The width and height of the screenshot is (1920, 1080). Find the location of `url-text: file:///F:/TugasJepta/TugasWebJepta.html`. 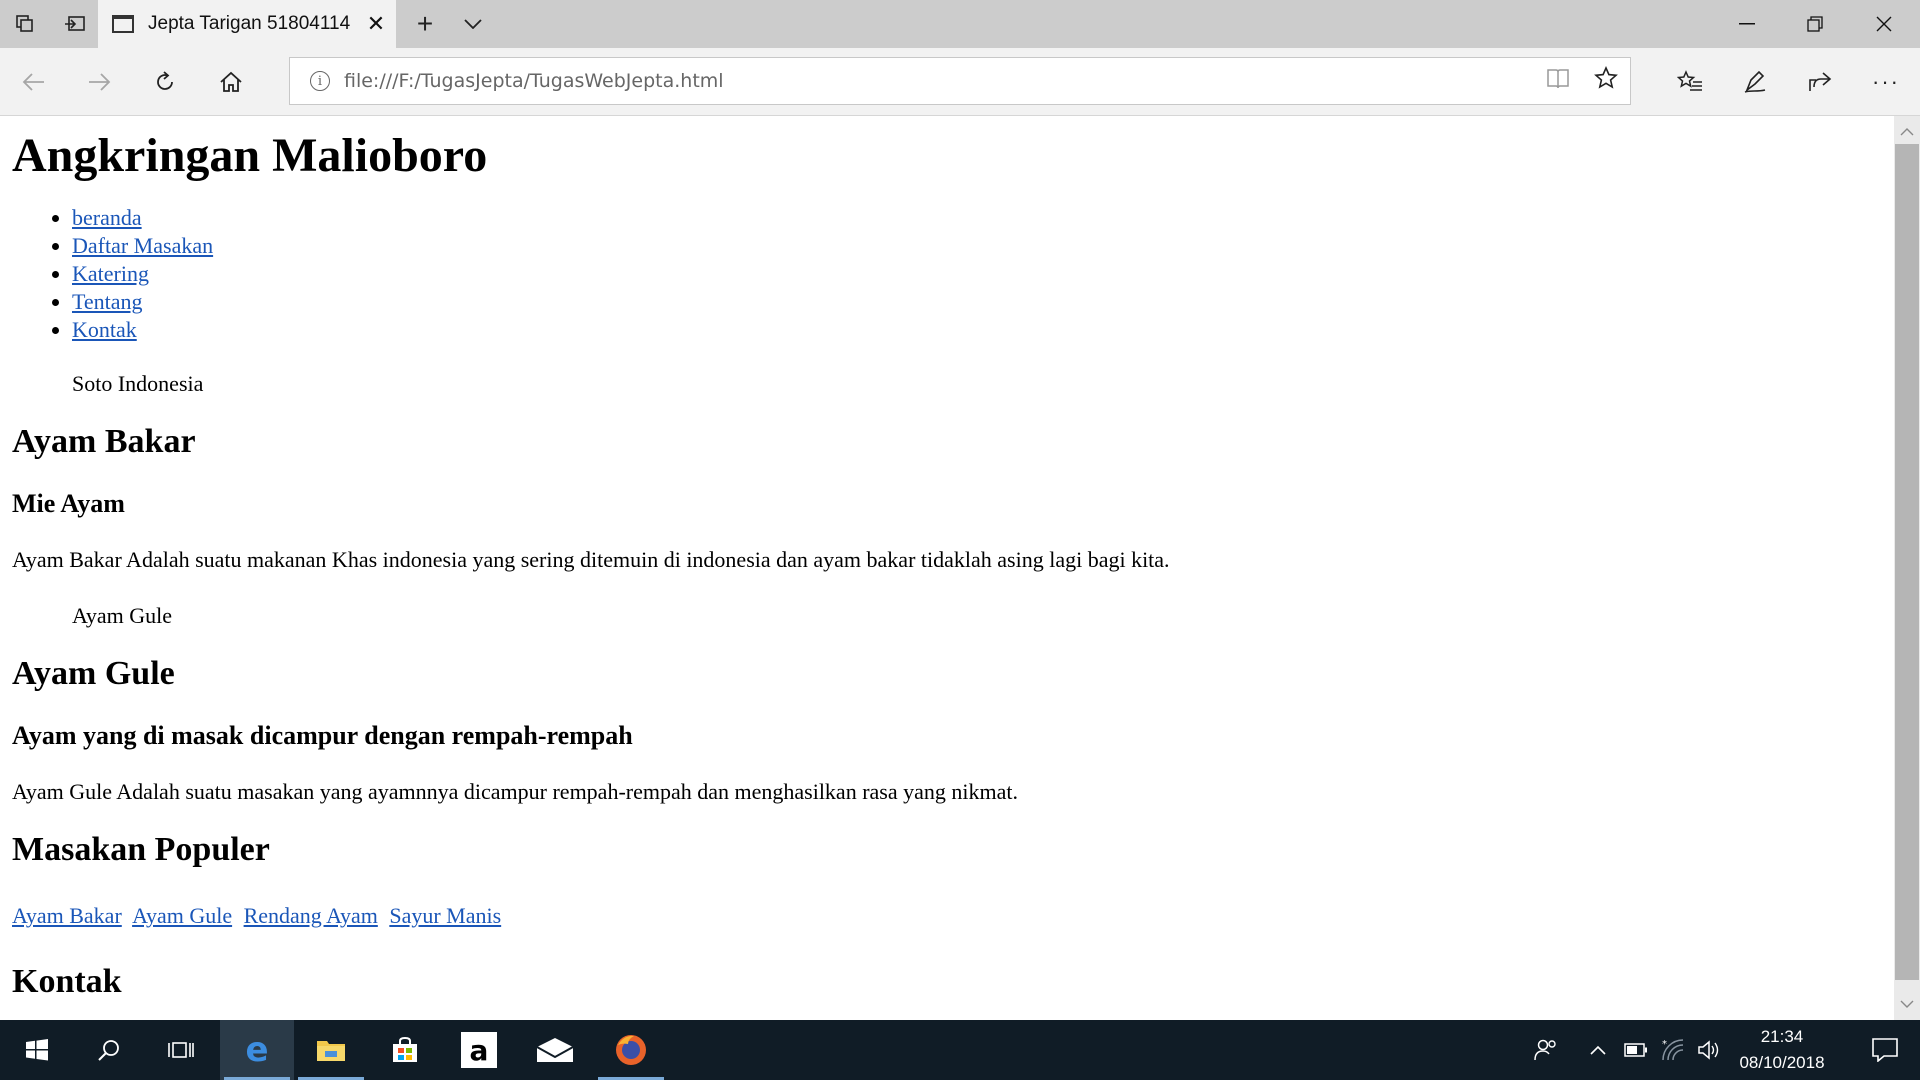

url-text: file:///F:/TugasJepta/TugasWebJepta.html is located at coordinates (939, 81).